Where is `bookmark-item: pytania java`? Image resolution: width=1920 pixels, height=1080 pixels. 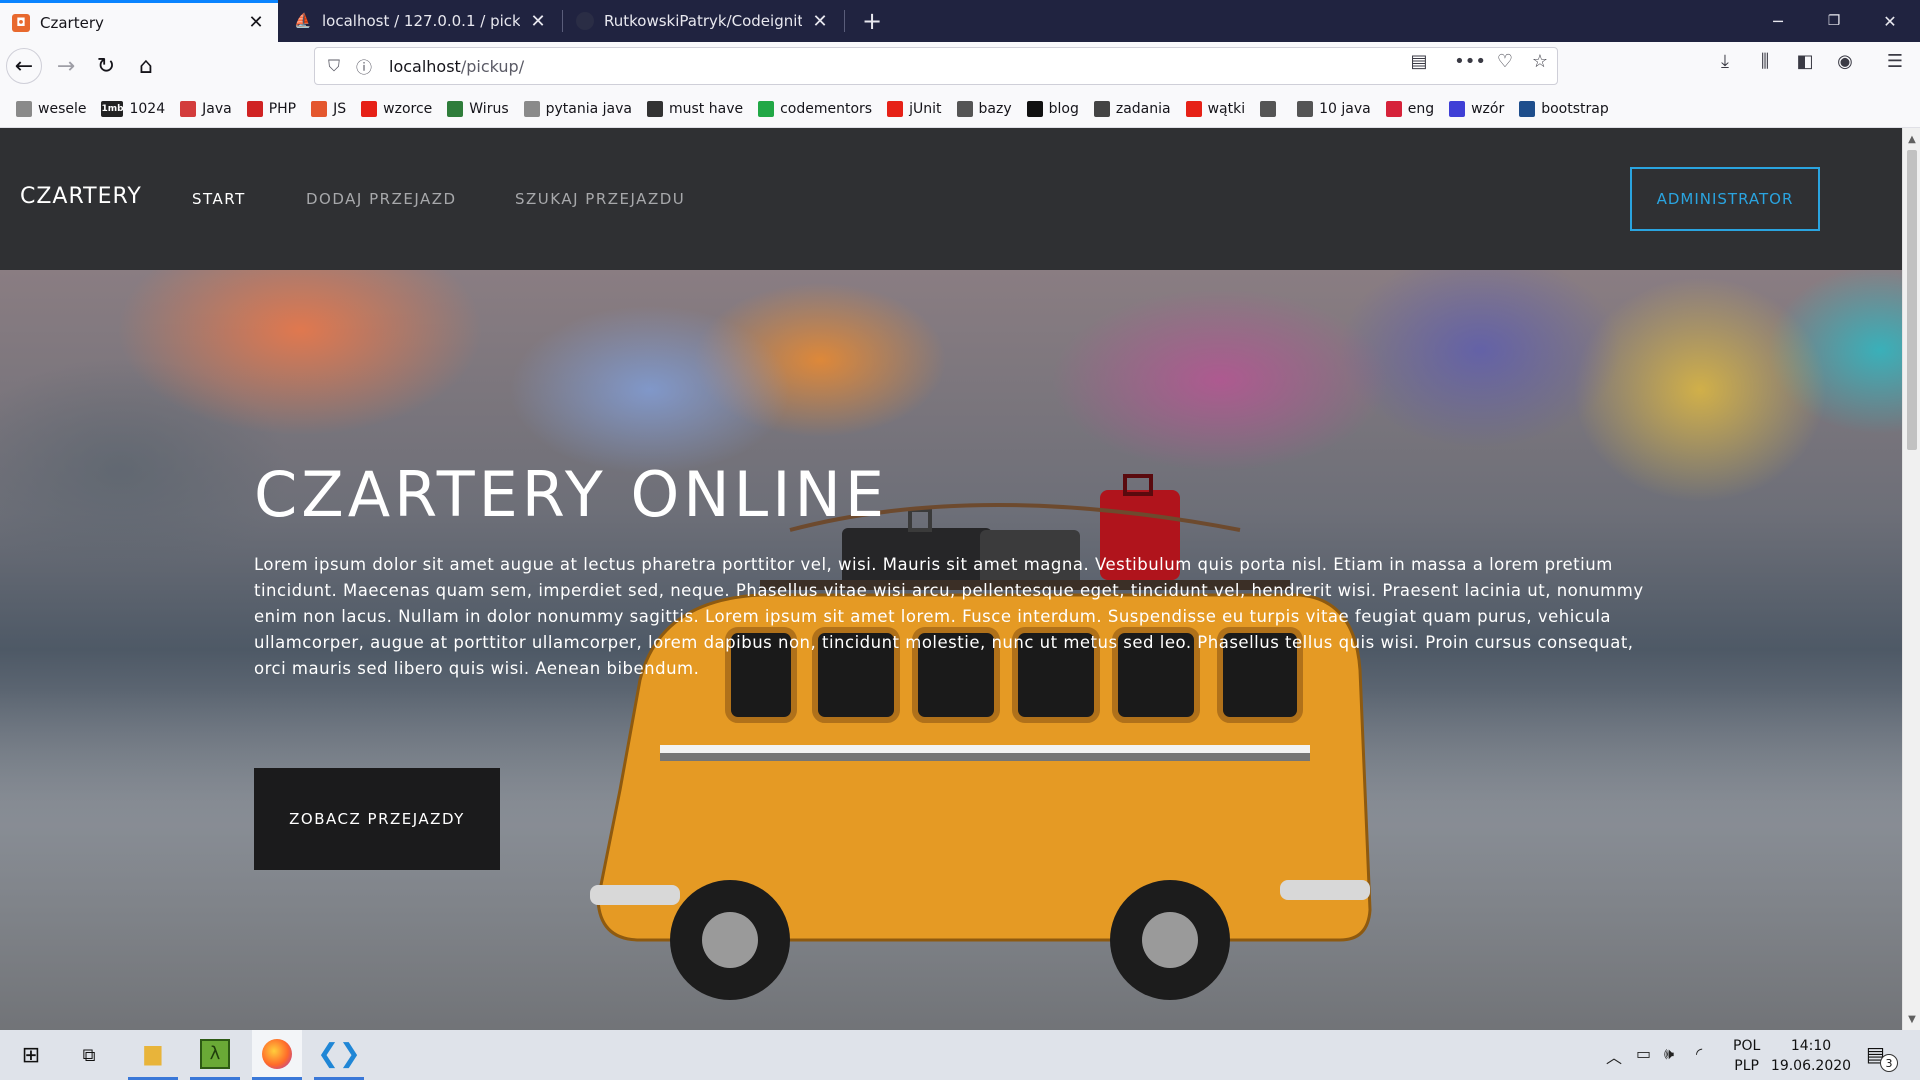
bookmark-item: pytania java is located at coordinates (577, 108).